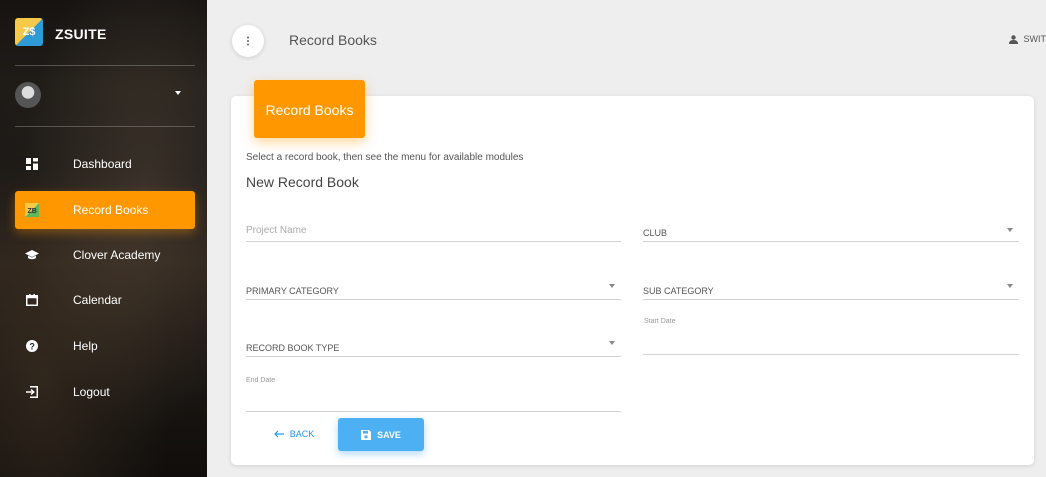 The width and height of the screenshot is (1046, 477). What do you see at coordinates (309, 109) in the screenshot?
I see `card-header: Record Books` at bounding box center [309, 109].